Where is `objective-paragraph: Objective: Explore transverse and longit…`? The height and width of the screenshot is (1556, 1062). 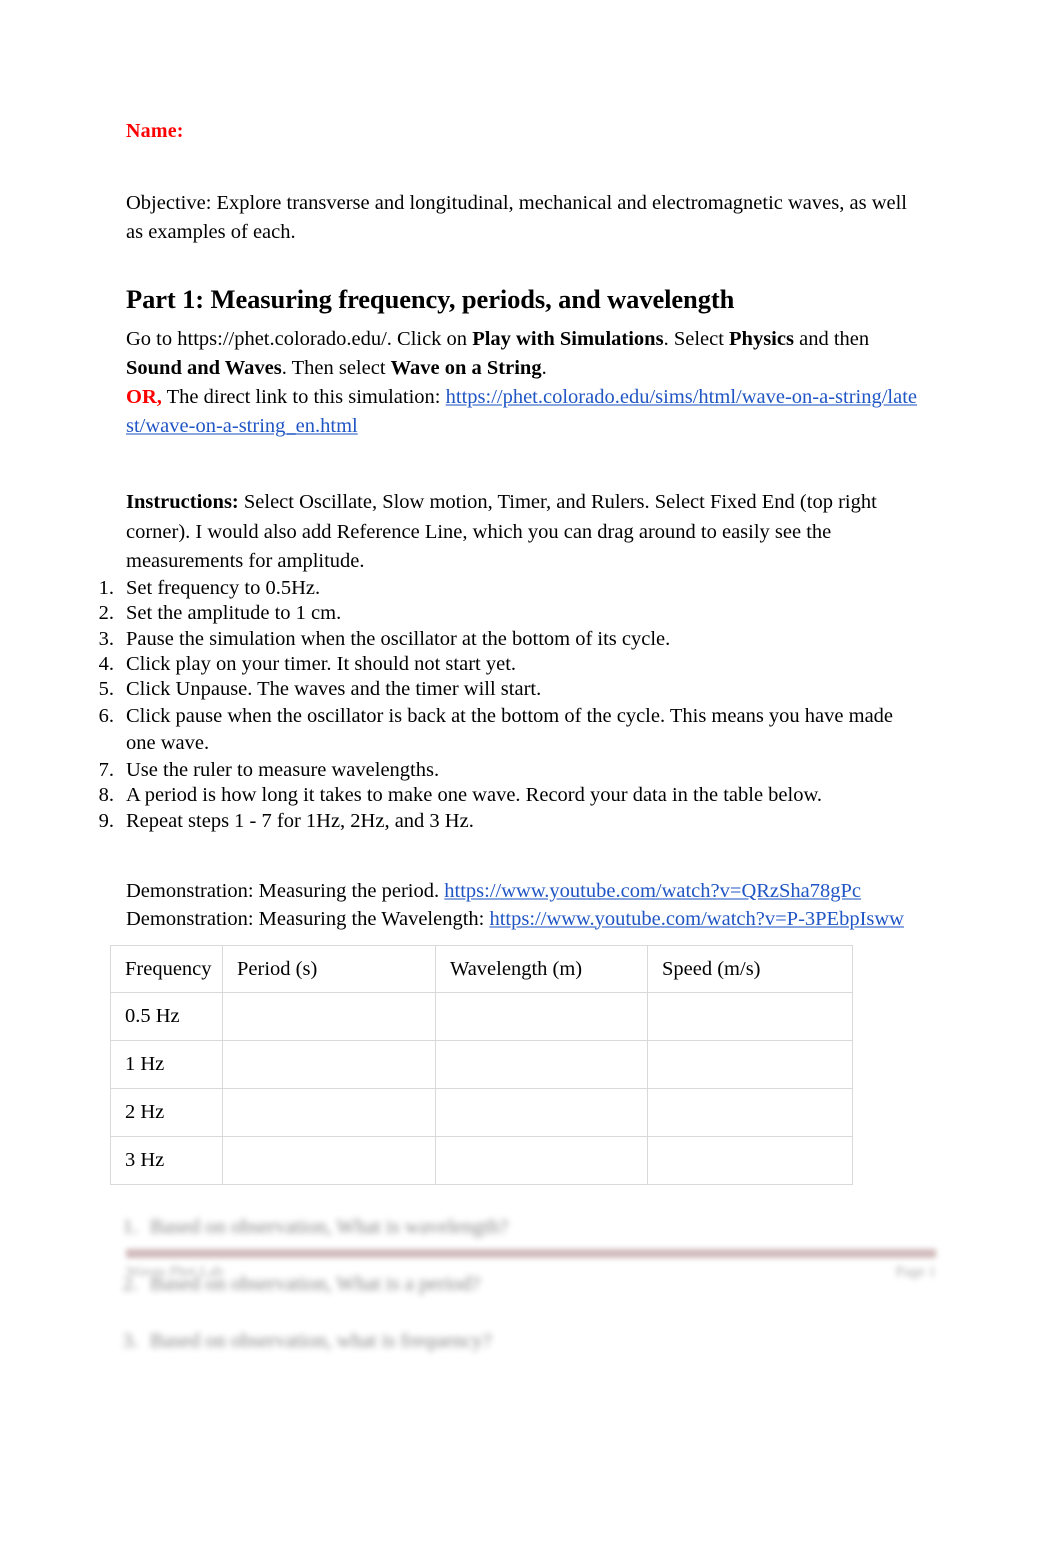
objective-paragraph: Objective: Explore transverse and longit… is located at coordinates (516, 218).